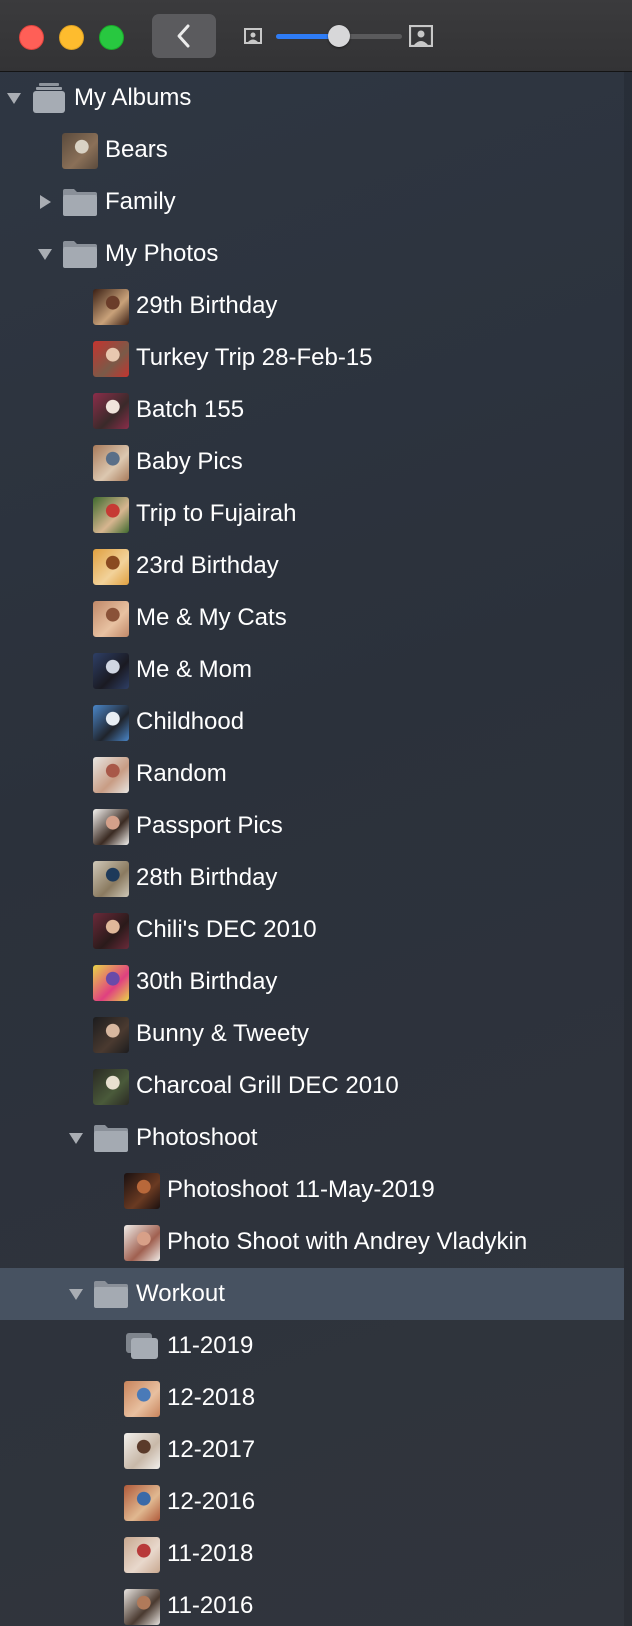 The image size is (632, 1626). I want to click on row-label: Photoshoot 11-May-2019, so click(301, 1189).